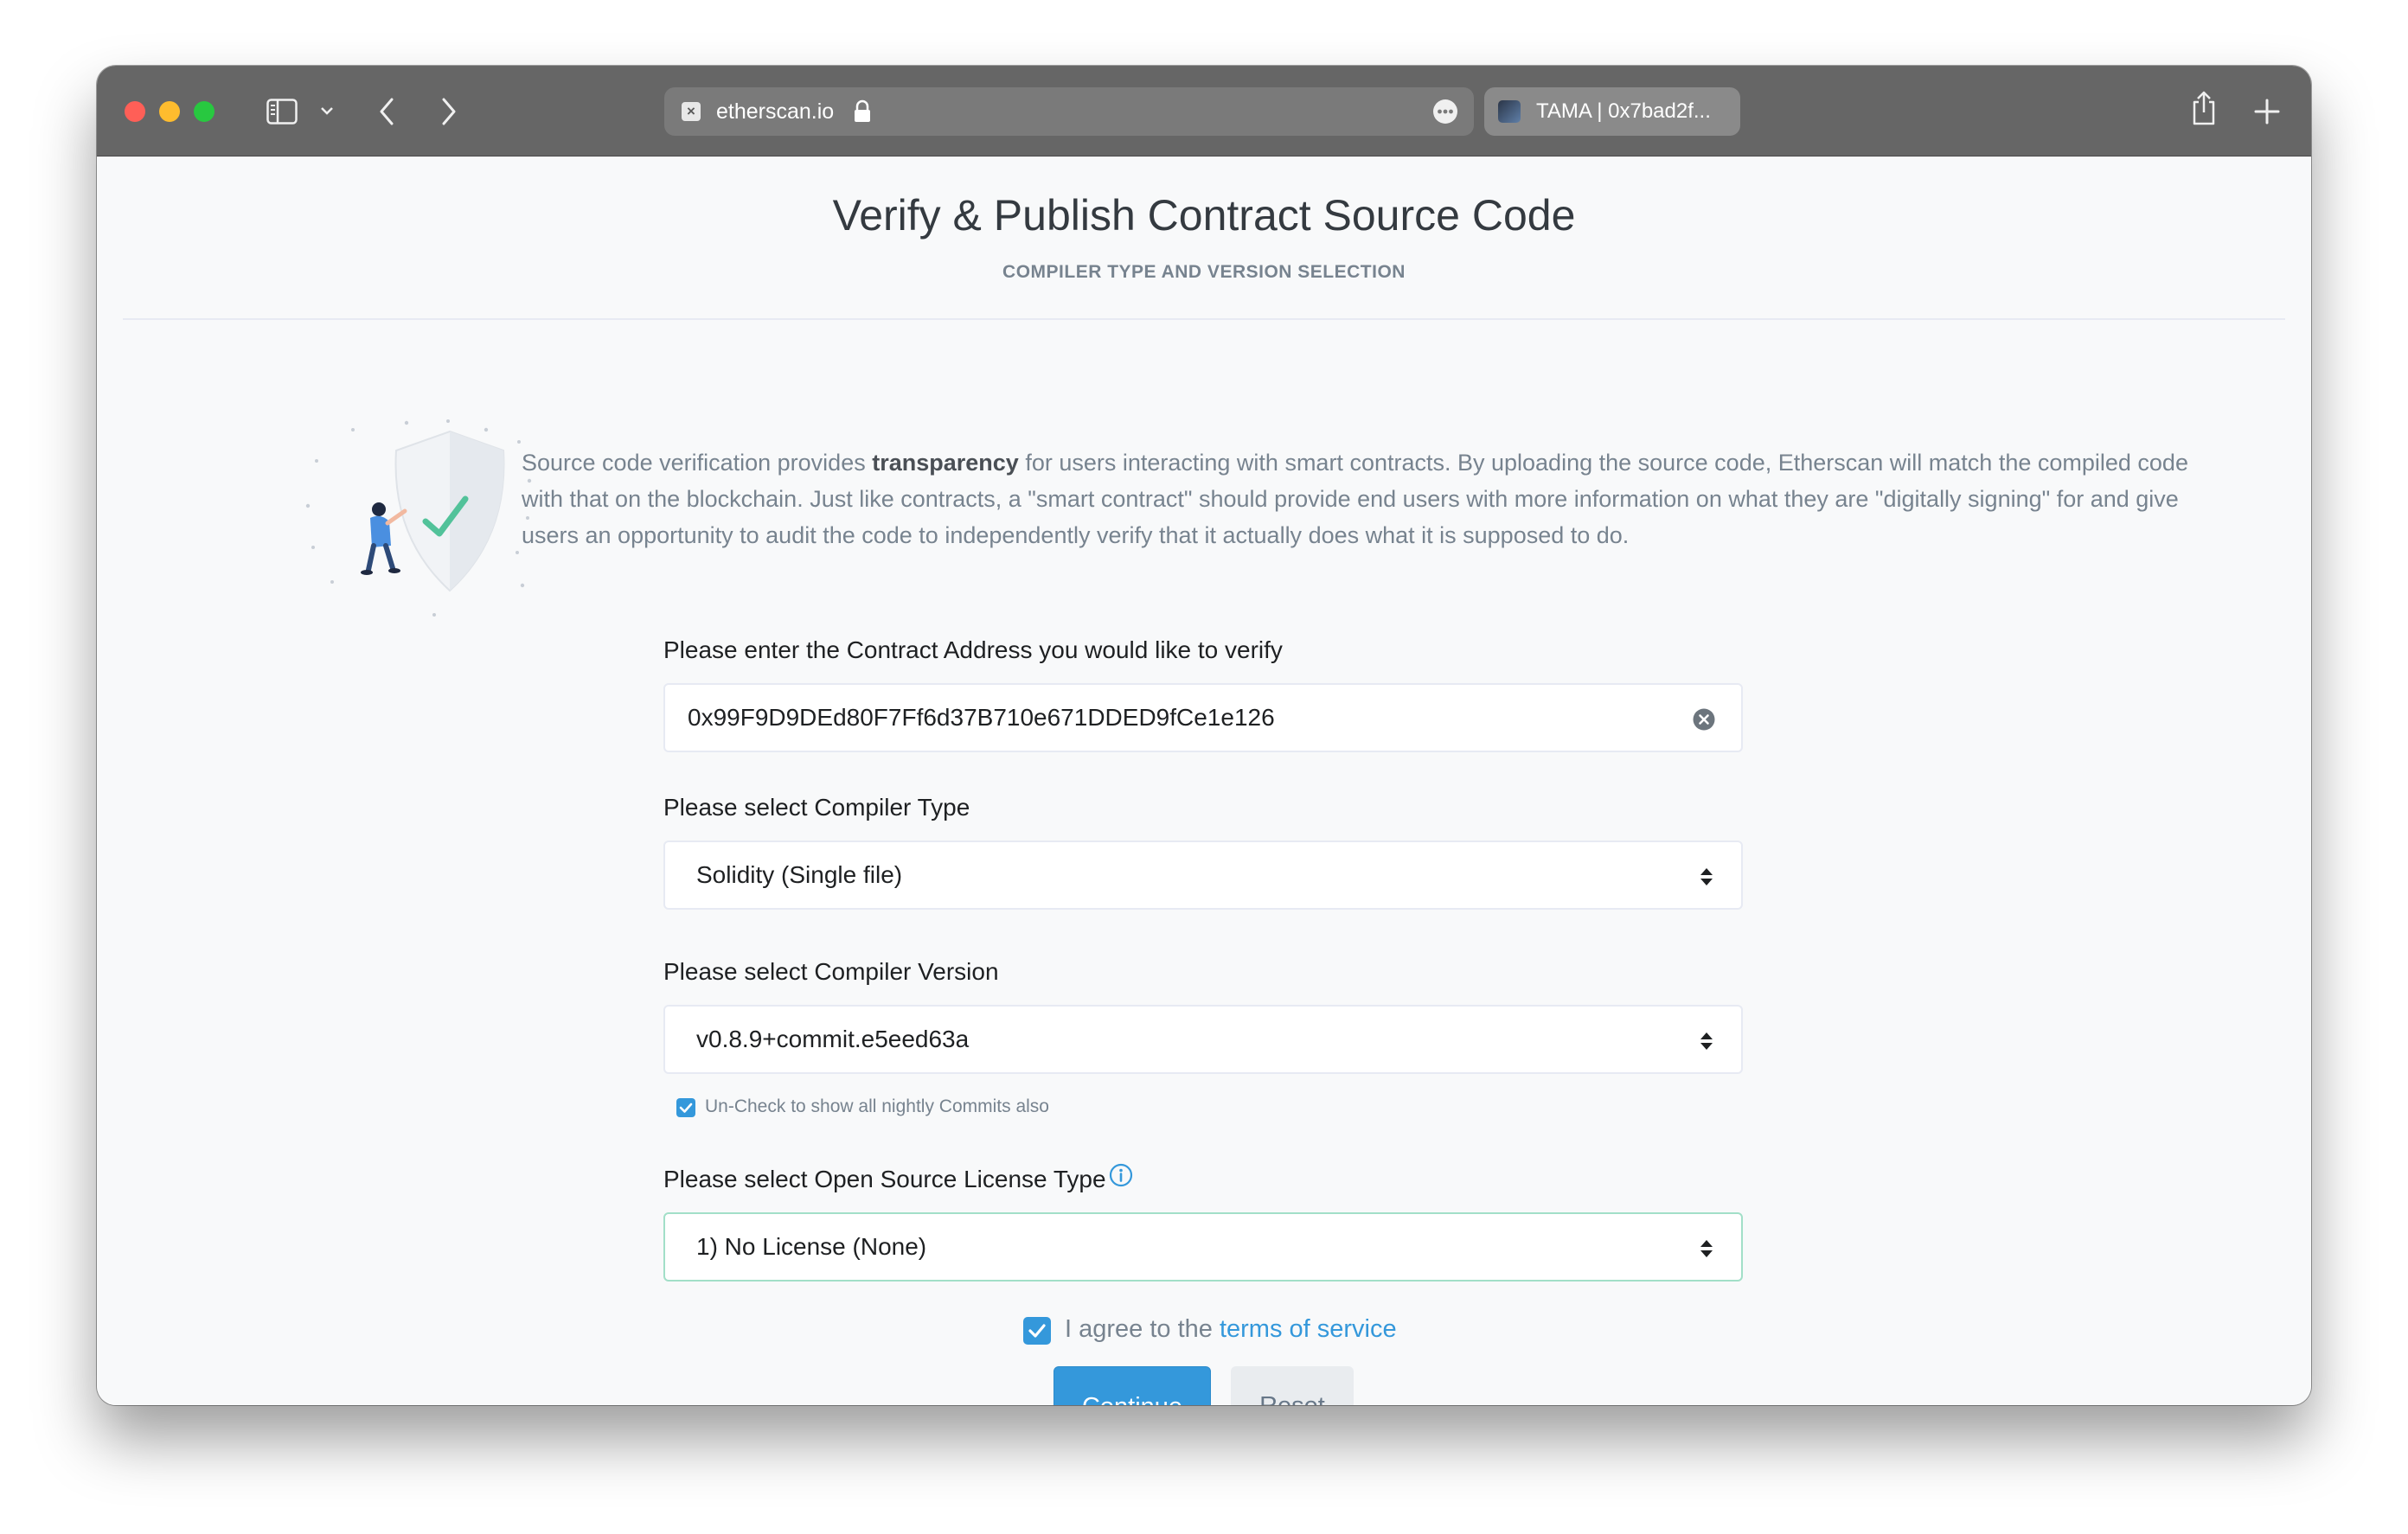  What do you see at coordinates (1204, 319) in the screenshot?
I see `divider` at bounding box center [1204, 319].